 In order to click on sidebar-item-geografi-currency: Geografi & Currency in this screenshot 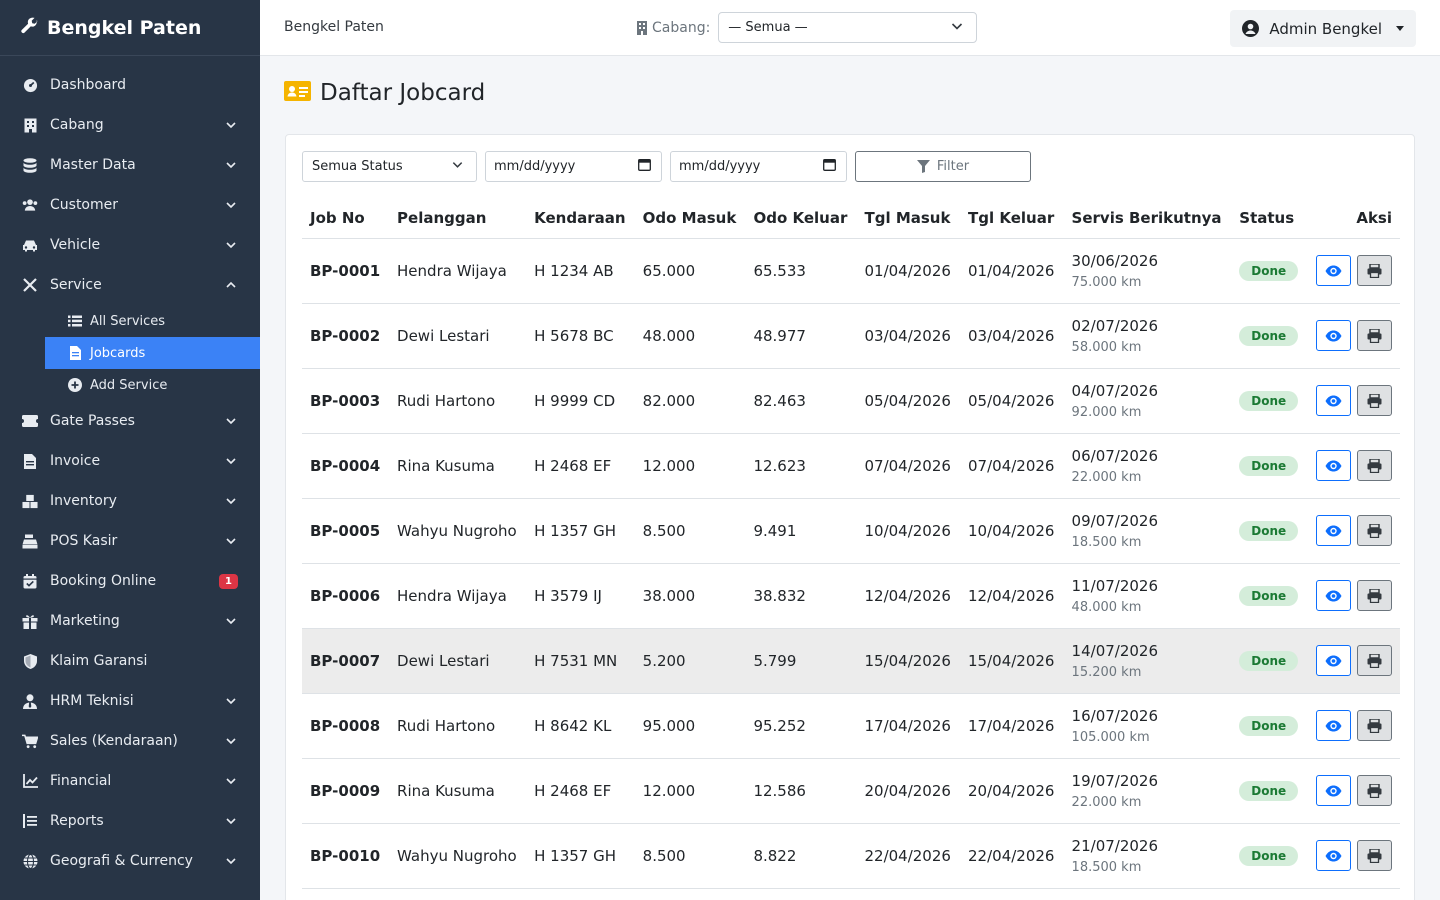, I will do `click(130, 861)`.